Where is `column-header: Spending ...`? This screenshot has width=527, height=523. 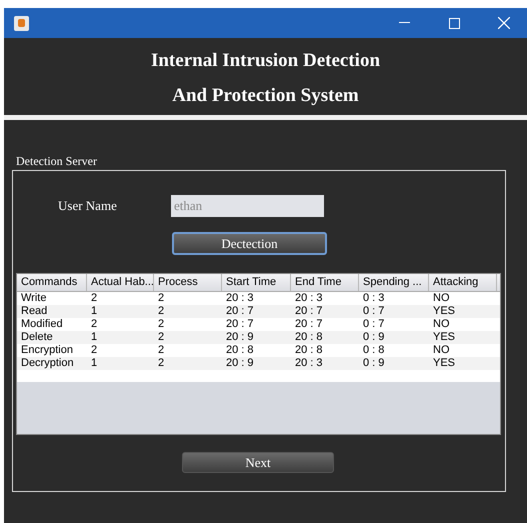 column-header: Spending ... is located at coordinates (394, 282).